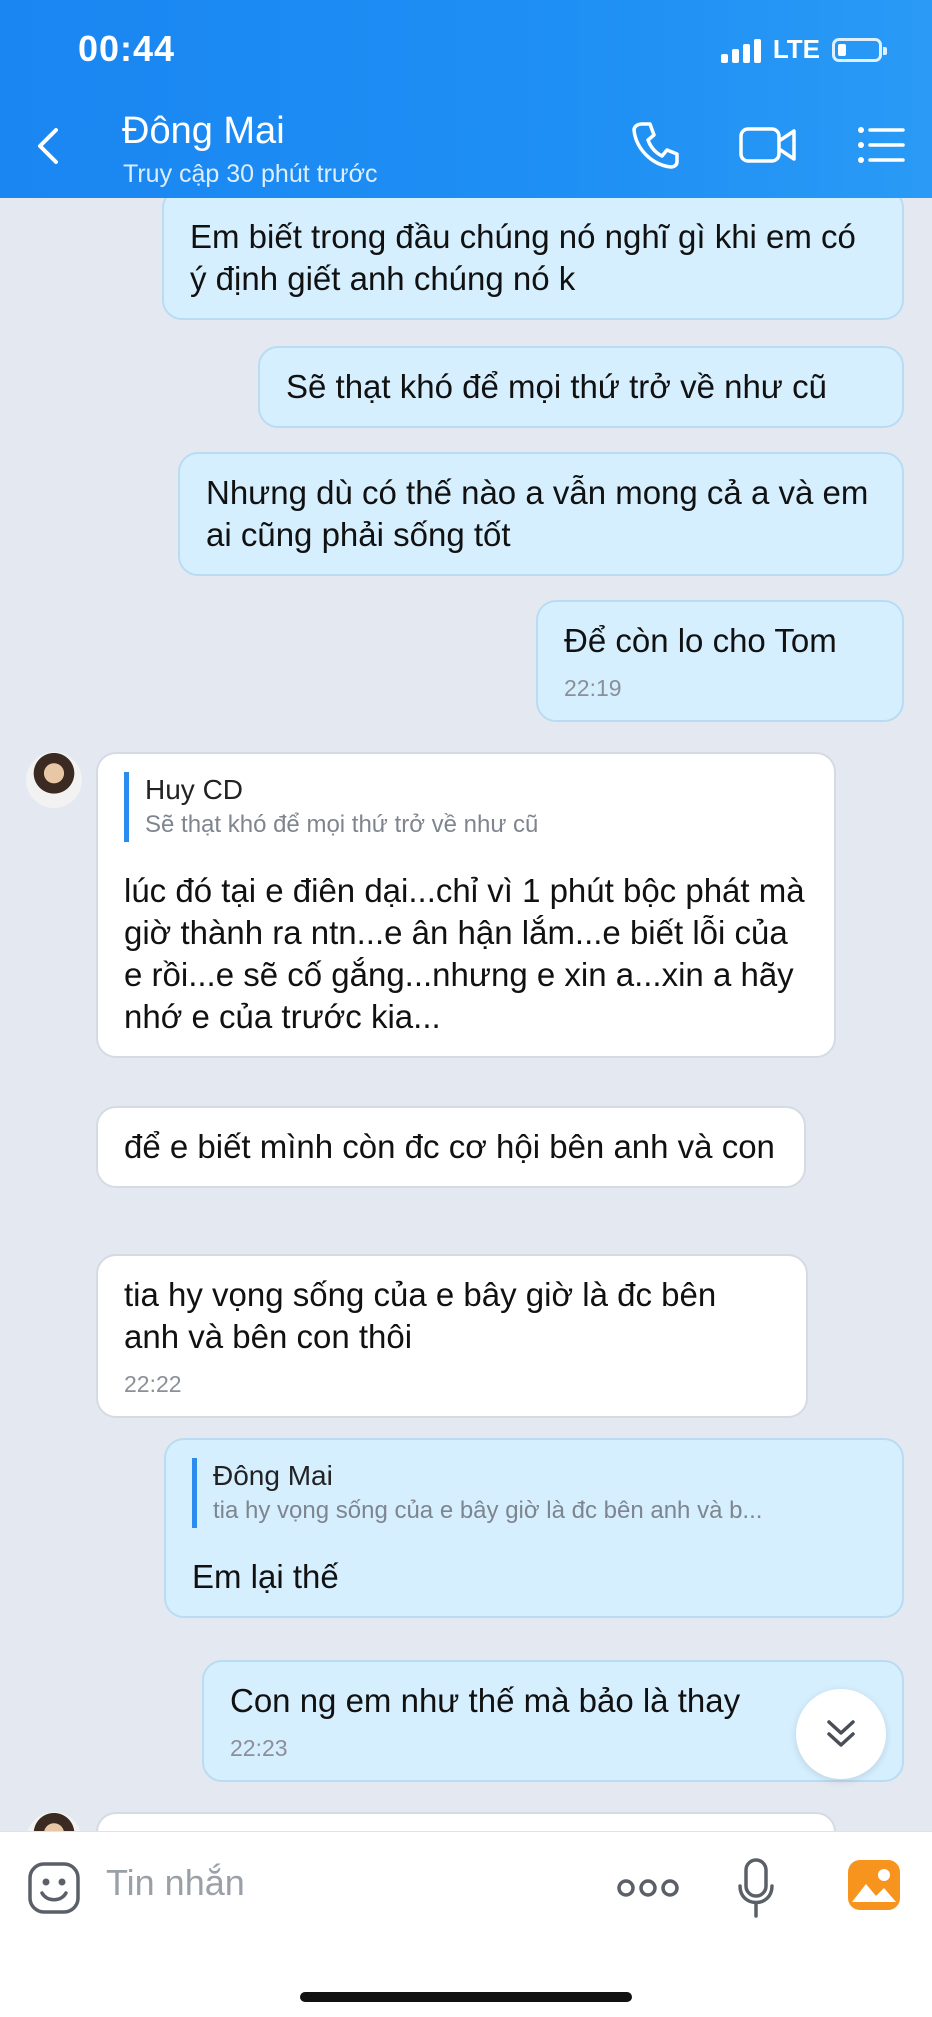 The width and height of the screenshot is (932, 2017). I want to click on status-indicators: LTE, so click(803, 49).